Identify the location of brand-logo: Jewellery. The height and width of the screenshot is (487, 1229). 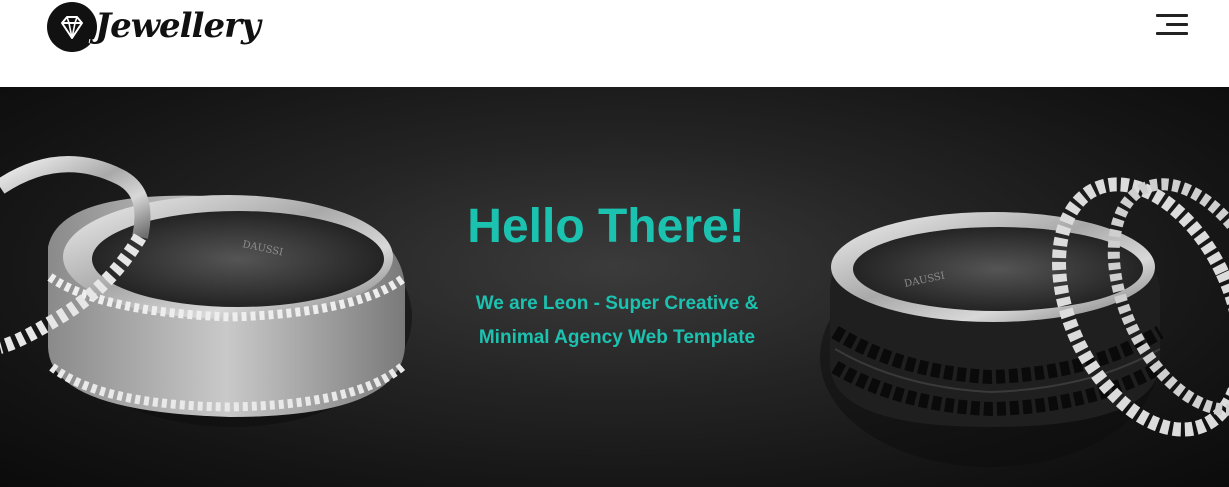
(154, 30).